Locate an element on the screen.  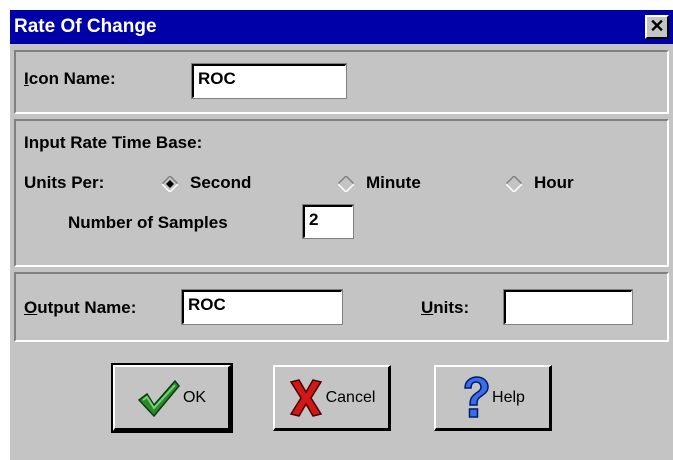
ok-button: OK is located at coordinates (172, 398).